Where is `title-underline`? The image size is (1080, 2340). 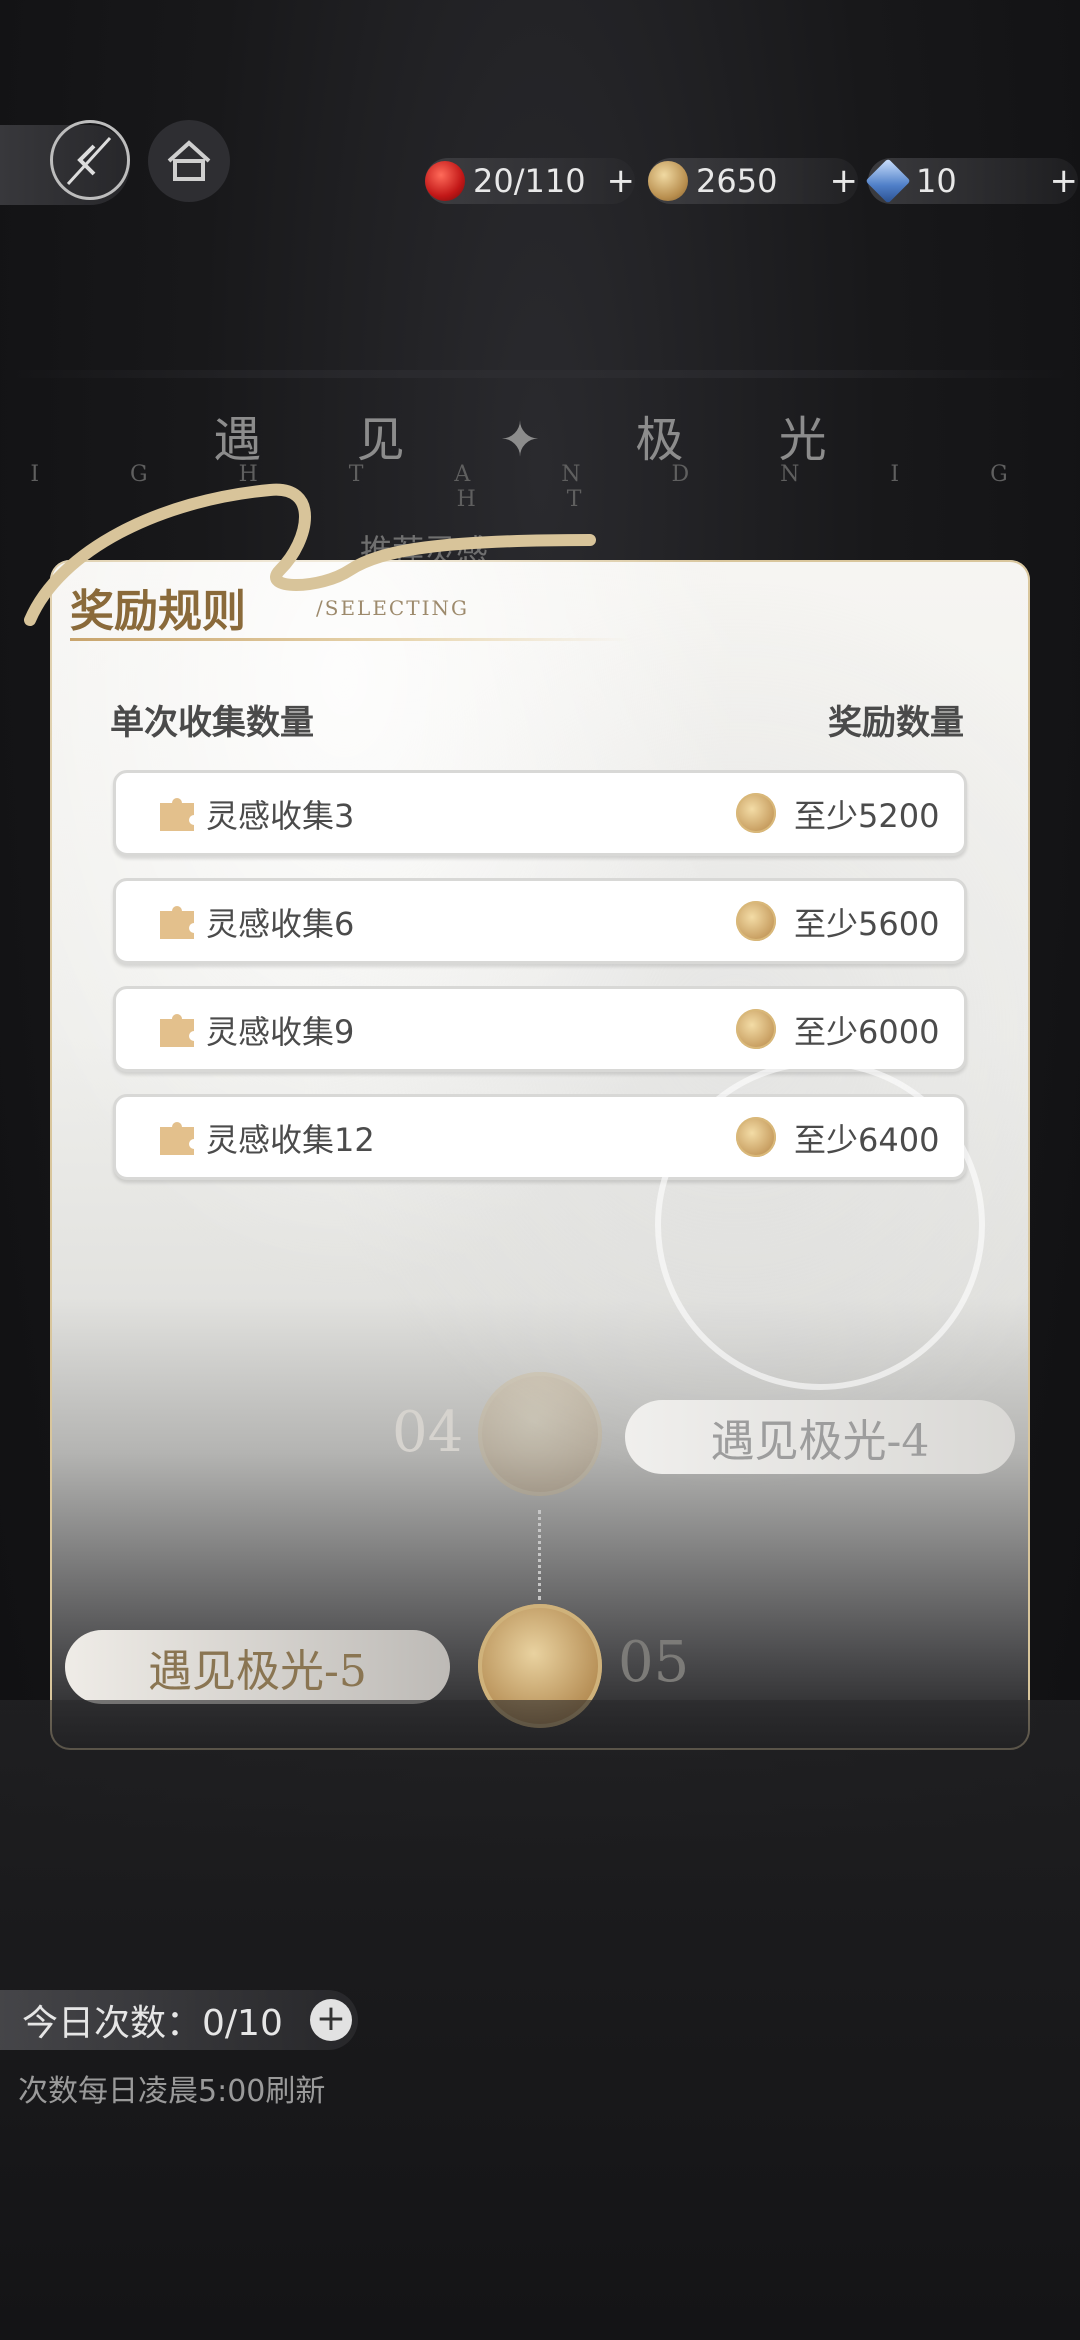 title-underline is located at coordinates (350, 639).